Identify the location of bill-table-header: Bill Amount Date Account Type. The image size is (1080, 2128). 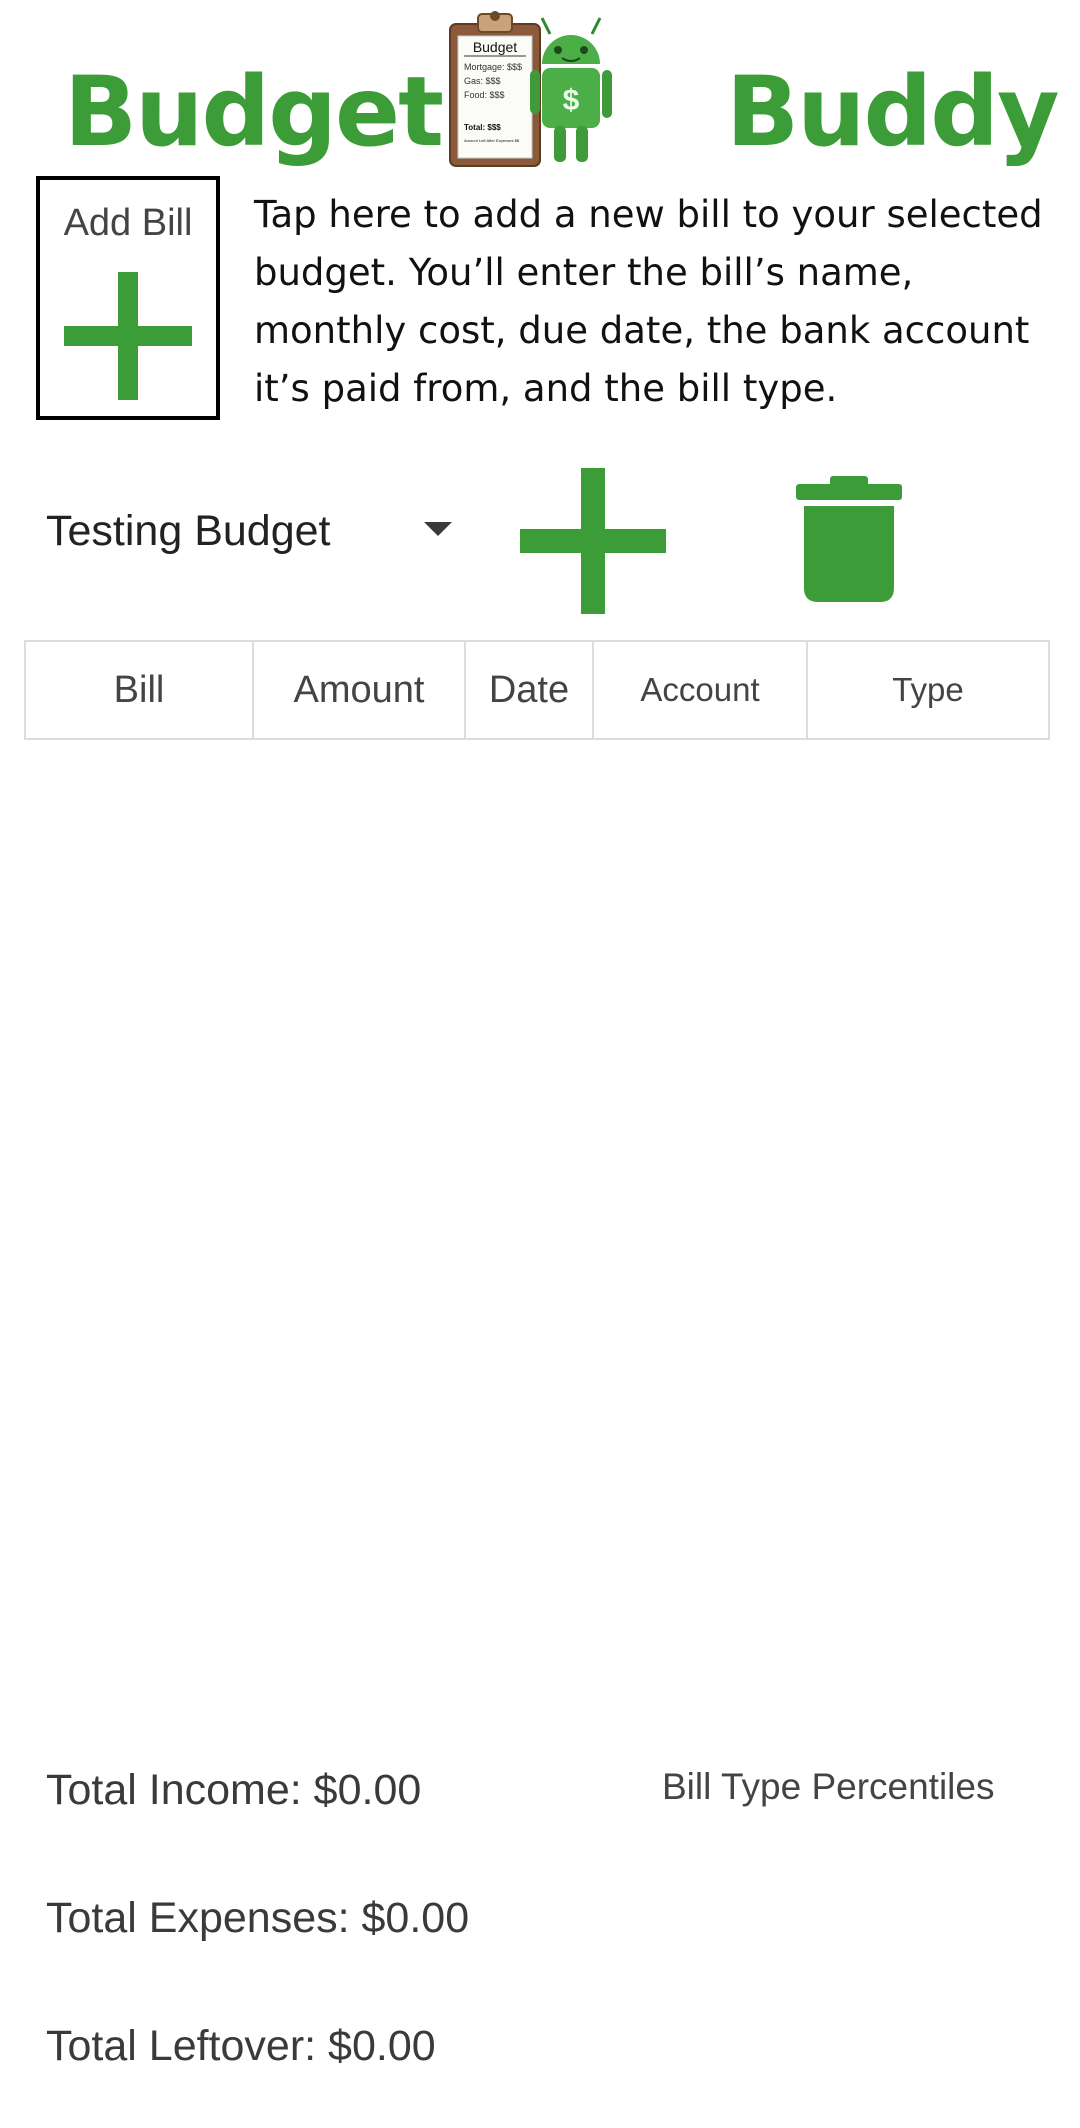
(537, 690).